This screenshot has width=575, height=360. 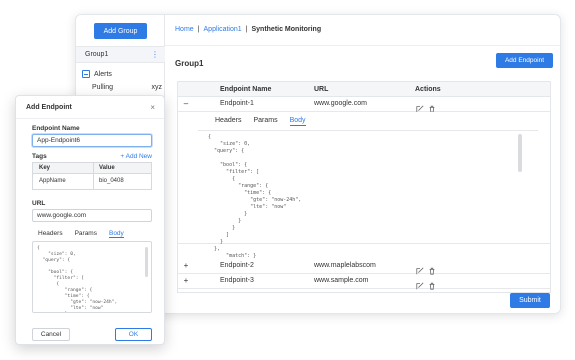 I want to click on table-row: – Endpoint-1 www.google.com, so click(x=364, y=105).